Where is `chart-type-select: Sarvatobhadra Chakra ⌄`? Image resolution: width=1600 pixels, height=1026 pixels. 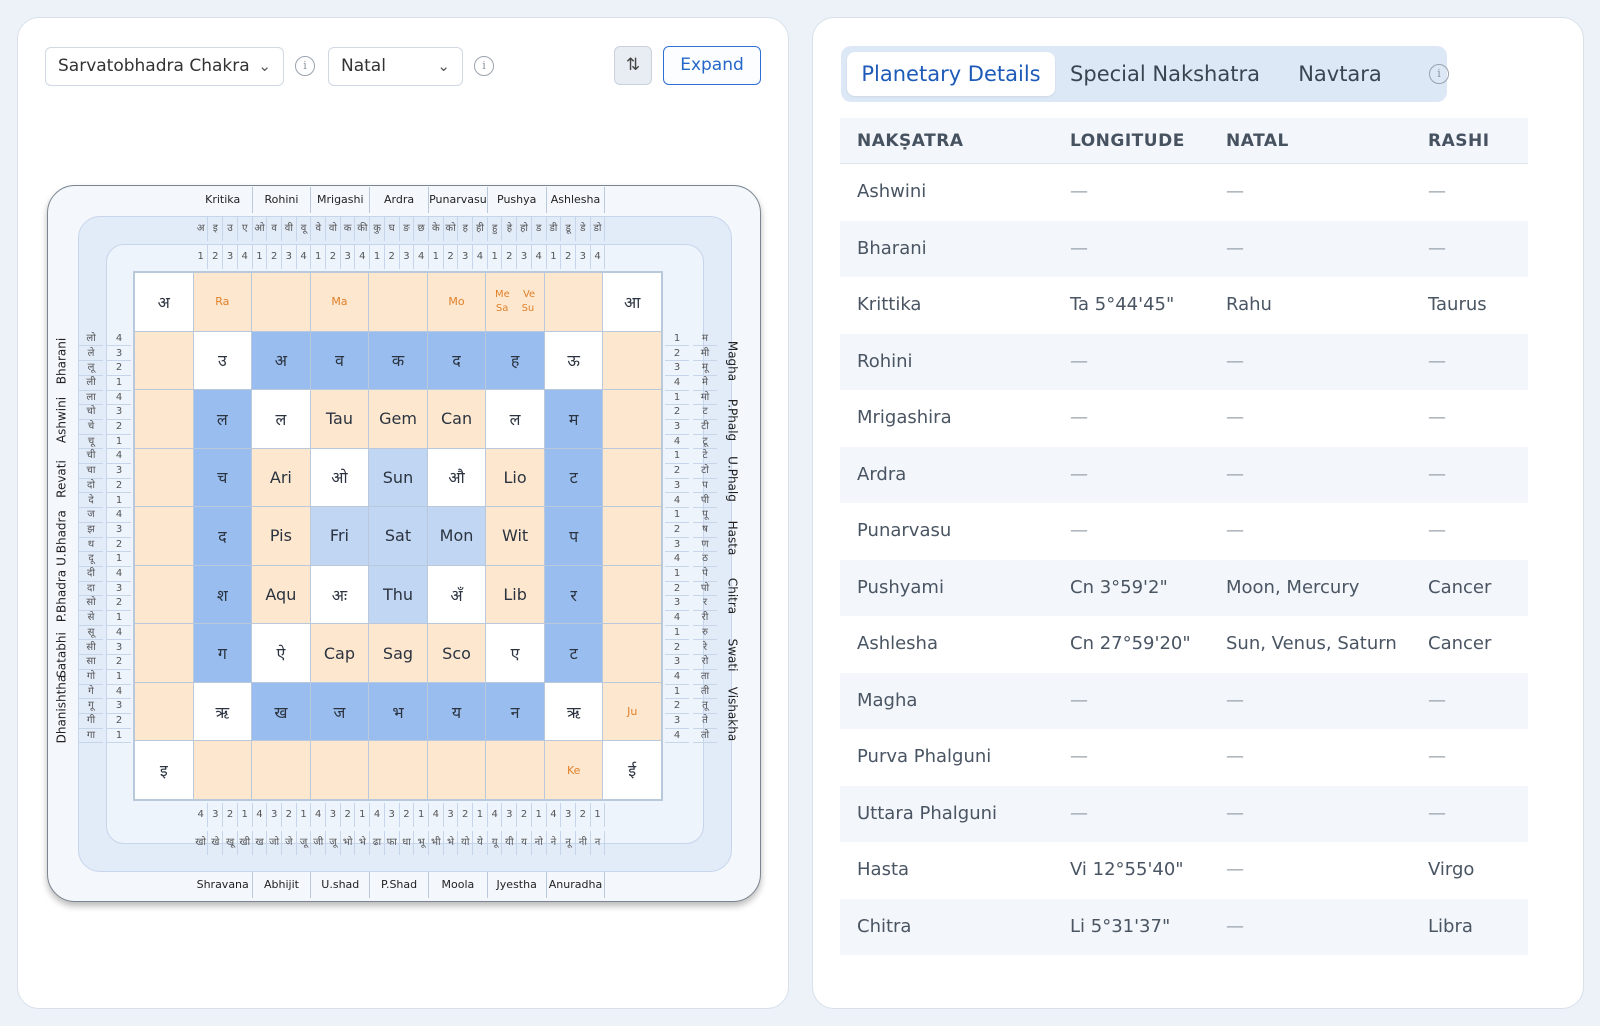 chart-type-select: Sarvatobhadra Chakra ⌄ is located at coordinates (164, 66).